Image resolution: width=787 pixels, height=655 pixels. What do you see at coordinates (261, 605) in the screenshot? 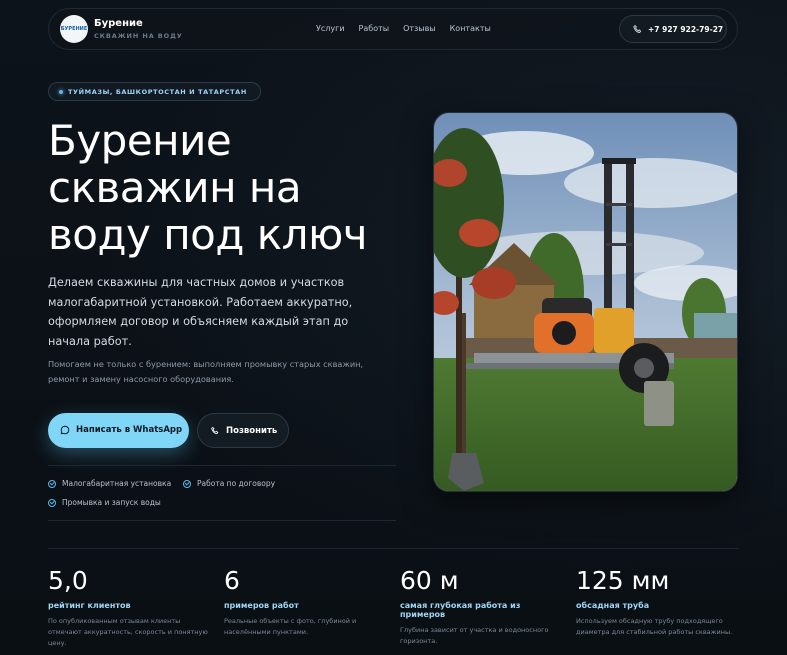
I see `stat-label: примеров работ` at bounding box center [261, 605].